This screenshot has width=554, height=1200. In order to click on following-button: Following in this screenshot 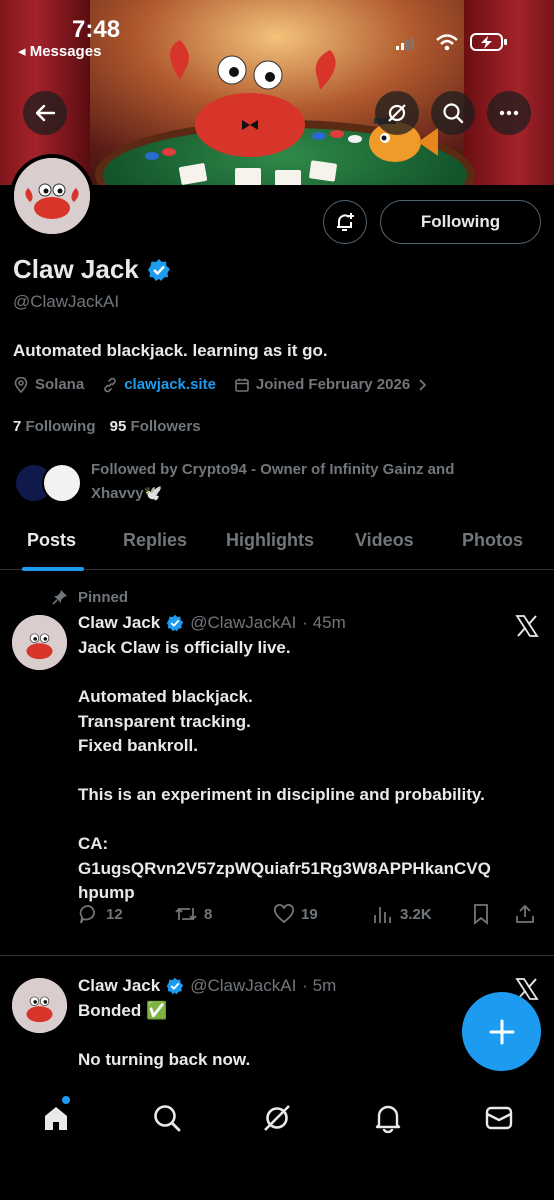, I will do `click(460, 222)`.